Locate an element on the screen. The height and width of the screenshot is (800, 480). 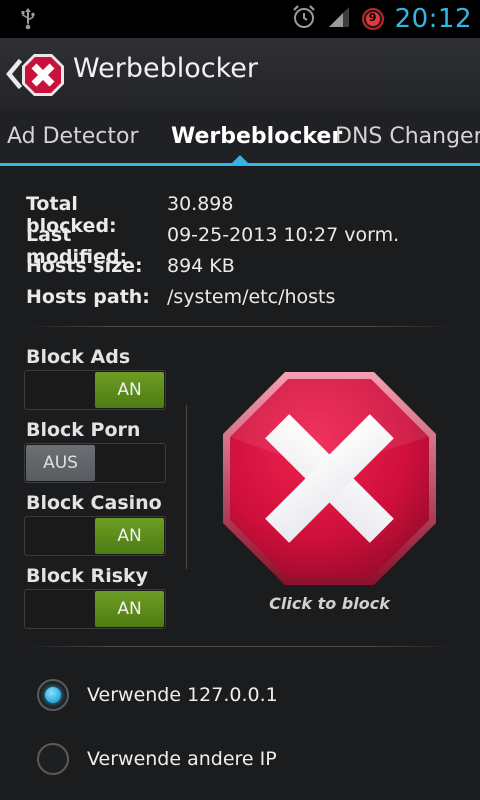
usb-icon is located at coordinates (28, 21).